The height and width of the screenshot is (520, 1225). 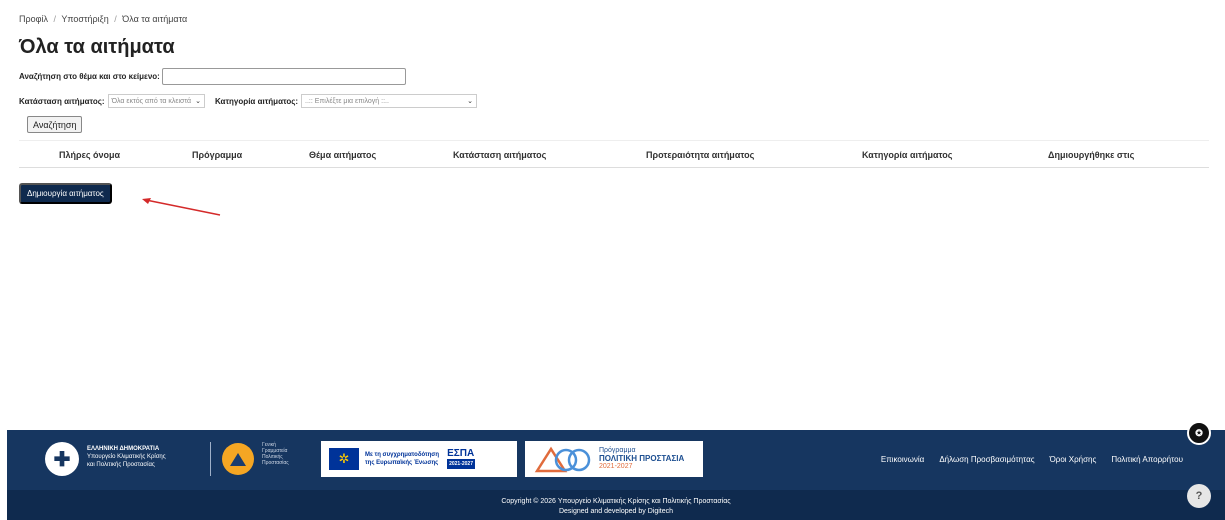 What do you see at coordinates (617, 450) in the screenshot?
I see `program-line1: Πρόγραμμα` at bounding box center [617, 450].